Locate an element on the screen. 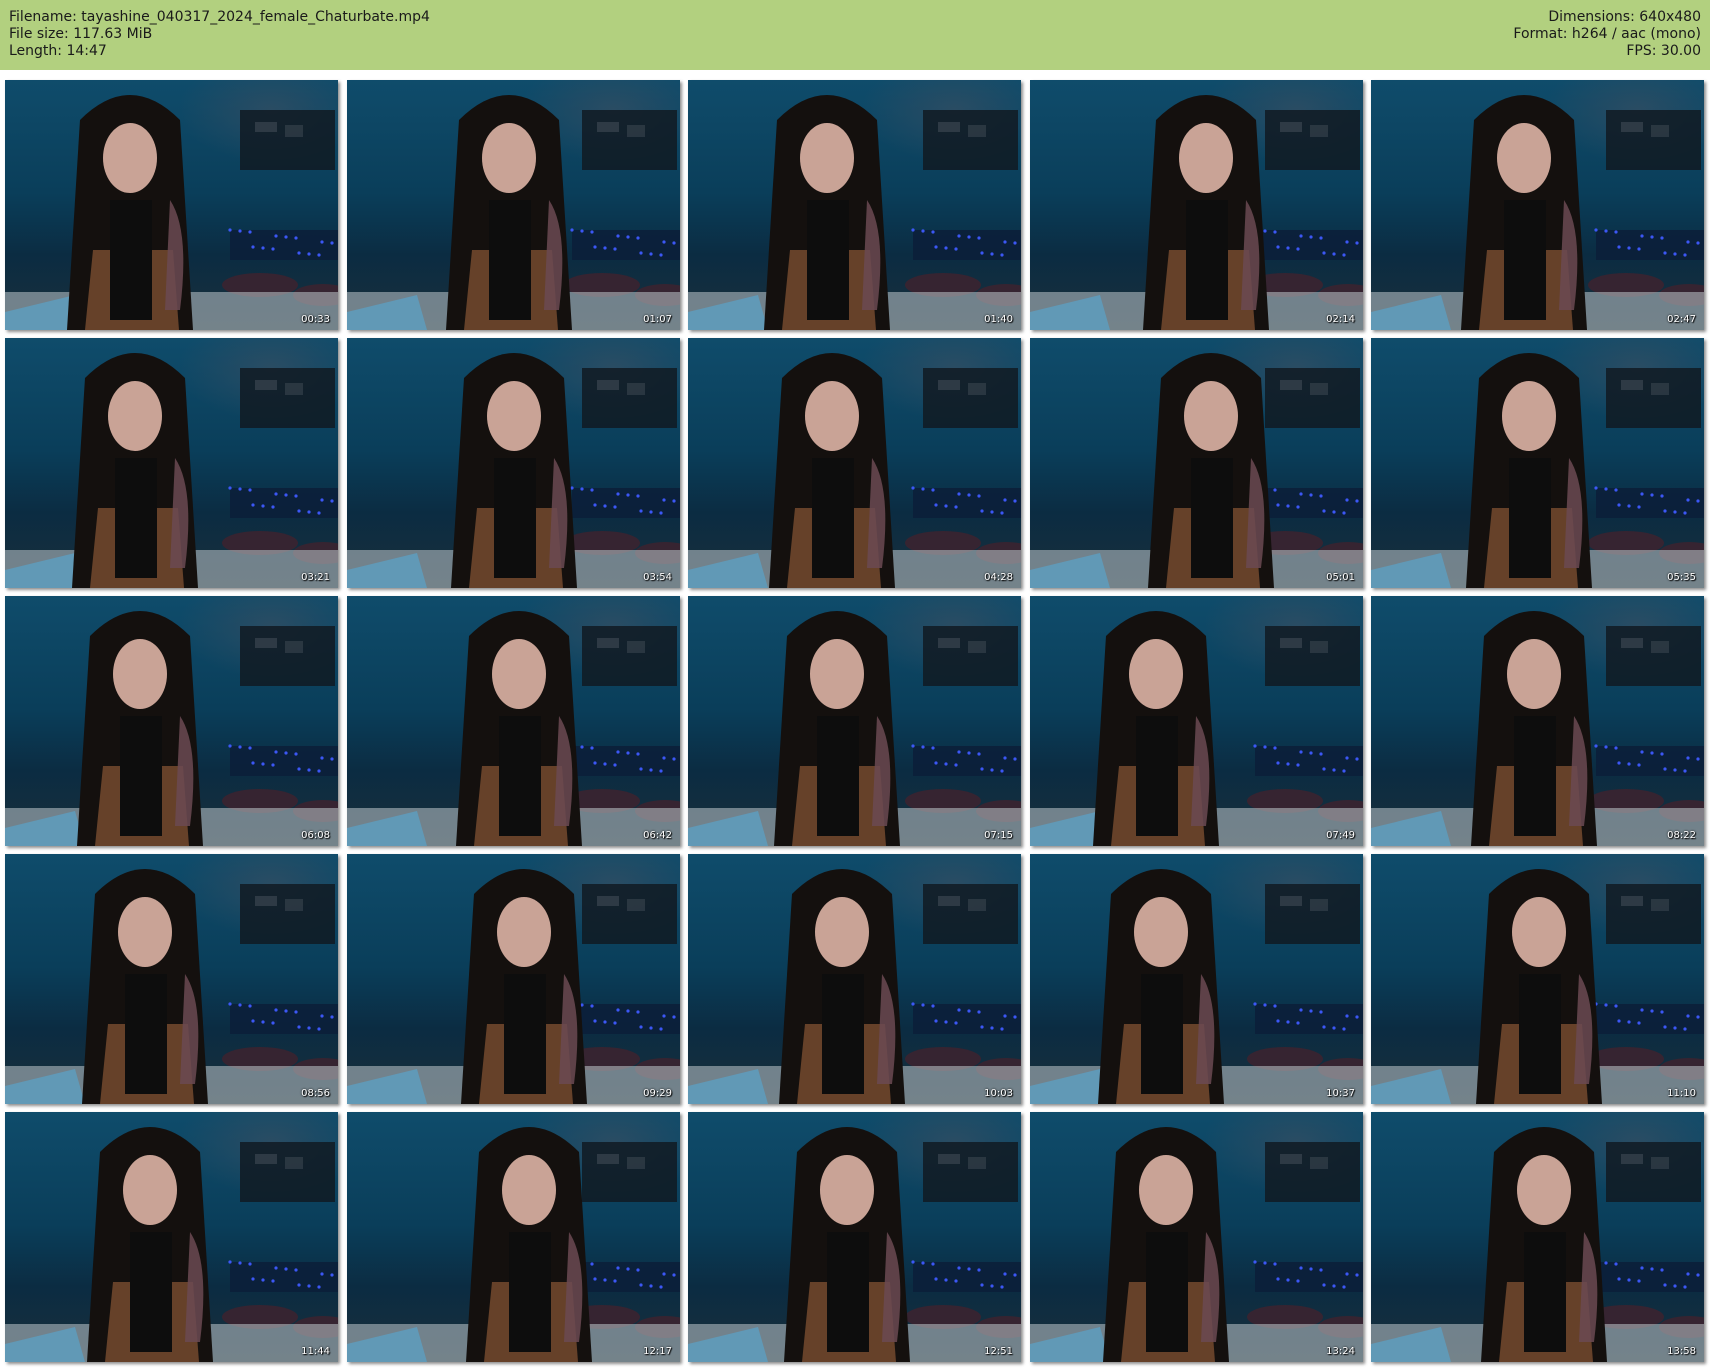  video-thumbnail: 09:29 is located at coordinates (513, 979).